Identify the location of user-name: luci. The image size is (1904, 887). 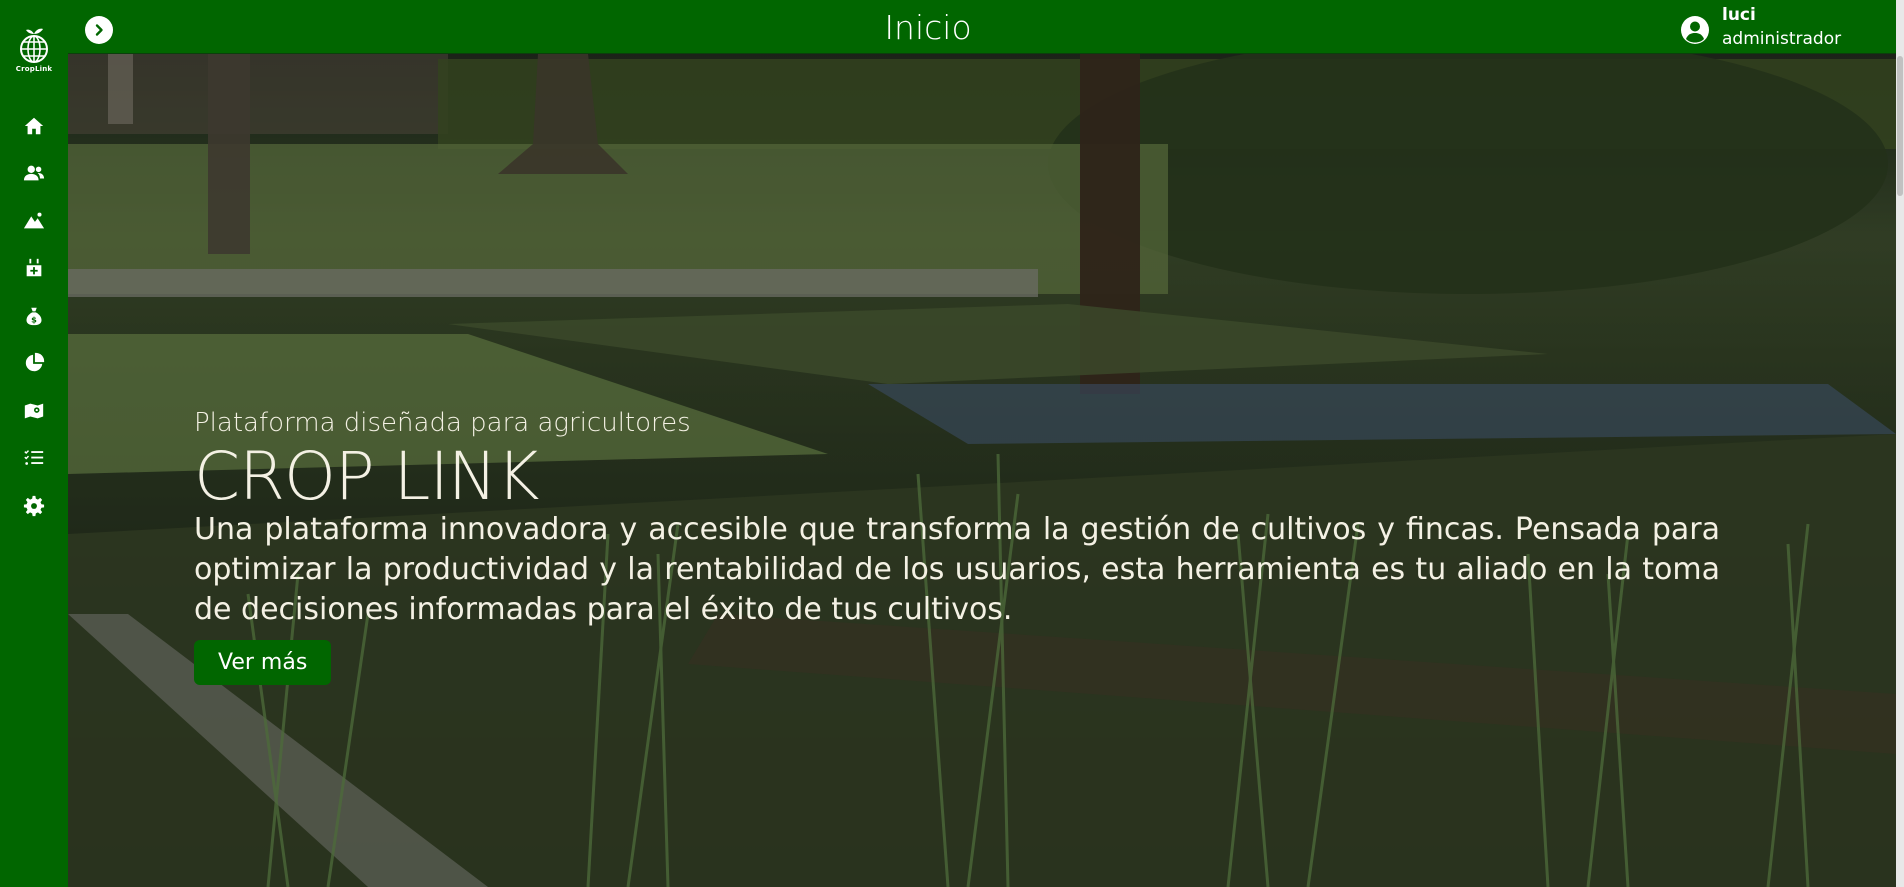
(1739, 15).